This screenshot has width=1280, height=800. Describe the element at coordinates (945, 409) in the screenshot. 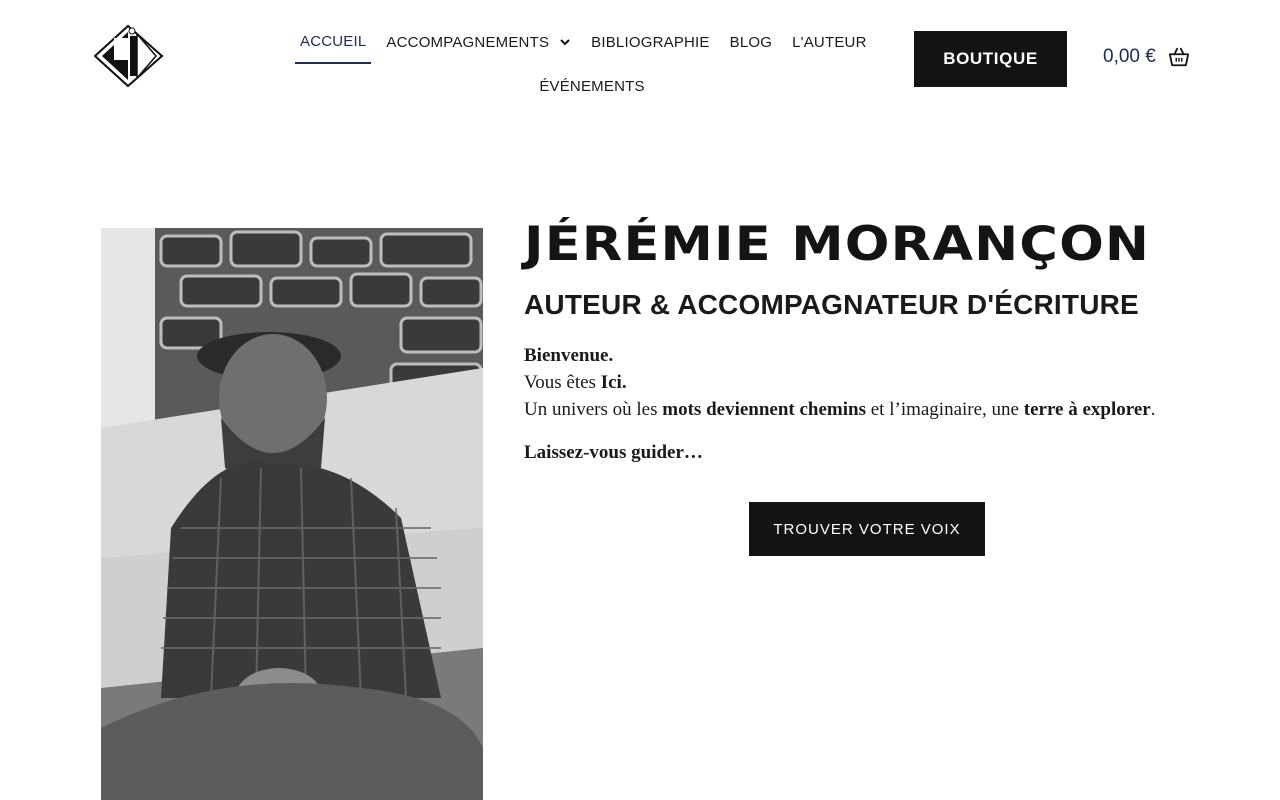

I see `intro-line3-mid: et l’imaginaire, une` at that location.